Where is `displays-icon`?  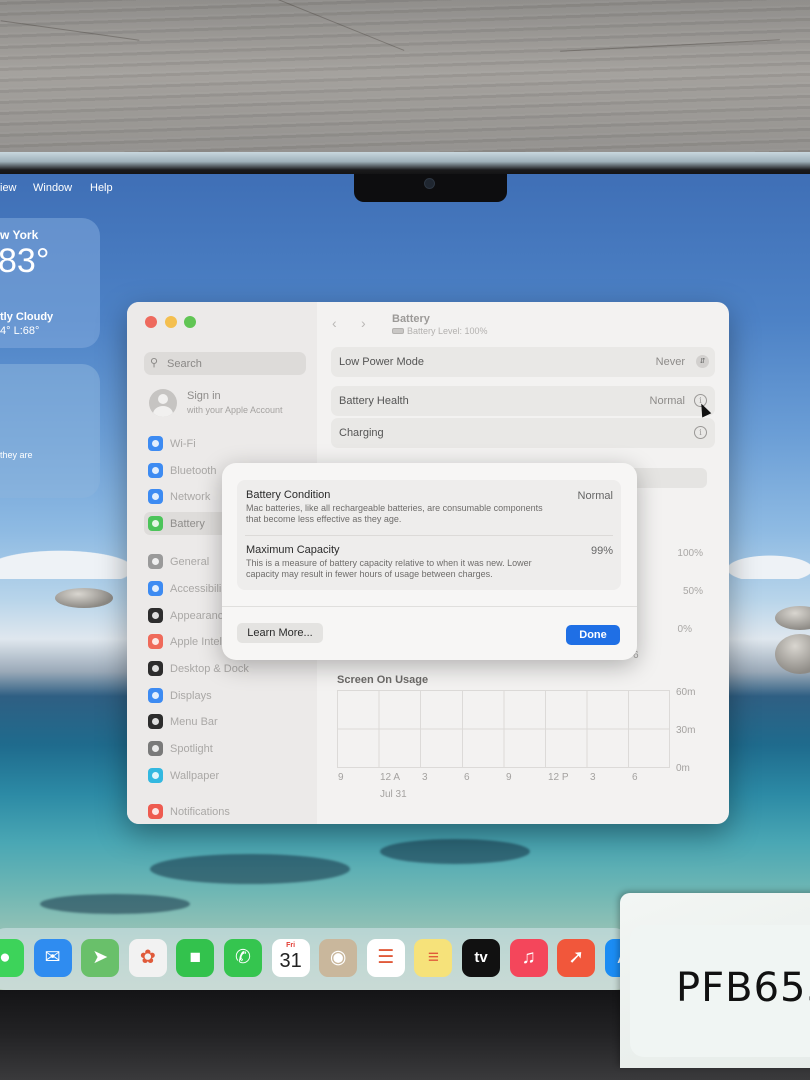
displays-icon is located at coordinates (155, 695).